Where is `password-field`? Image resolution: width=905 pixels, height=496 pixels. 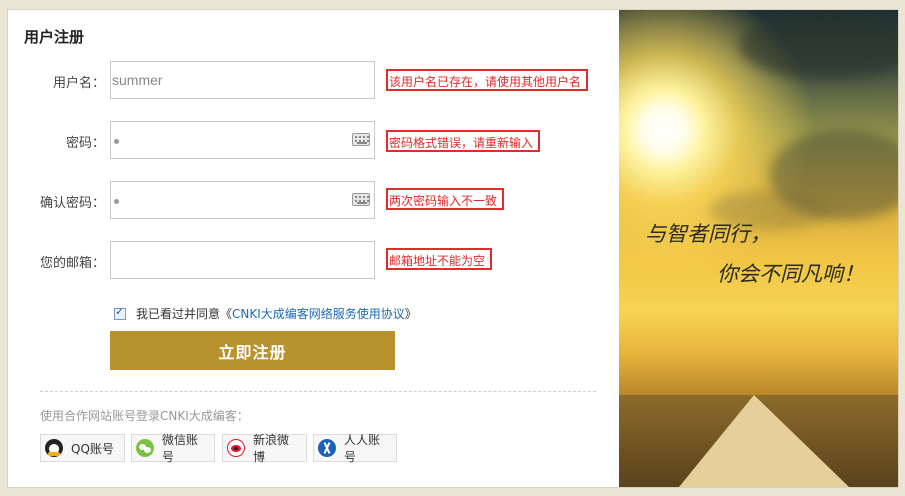
password-field is located at coordinates (242, 140).